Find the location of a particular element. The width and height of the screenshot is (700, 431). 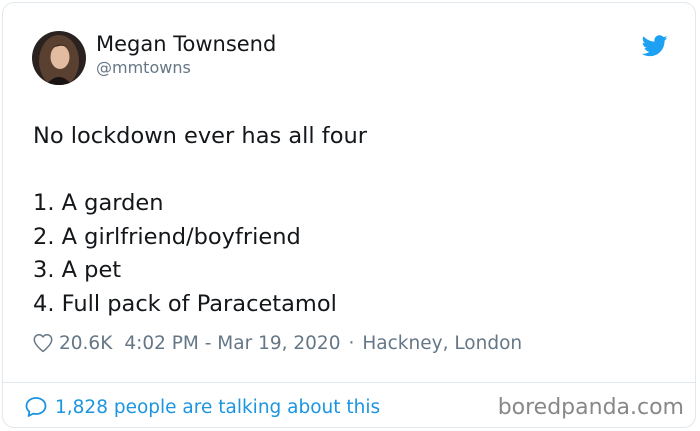

author-avatar is located at coordinates (59, 58).